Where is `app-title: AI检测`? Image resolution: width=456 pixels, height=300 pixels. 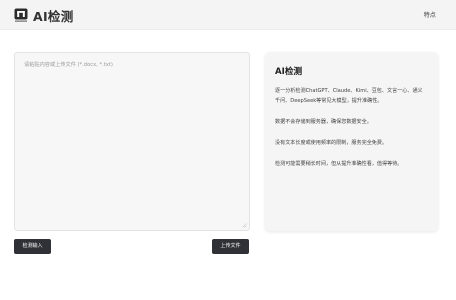
app-title: AI检测 is located at coordinates (53, 16).